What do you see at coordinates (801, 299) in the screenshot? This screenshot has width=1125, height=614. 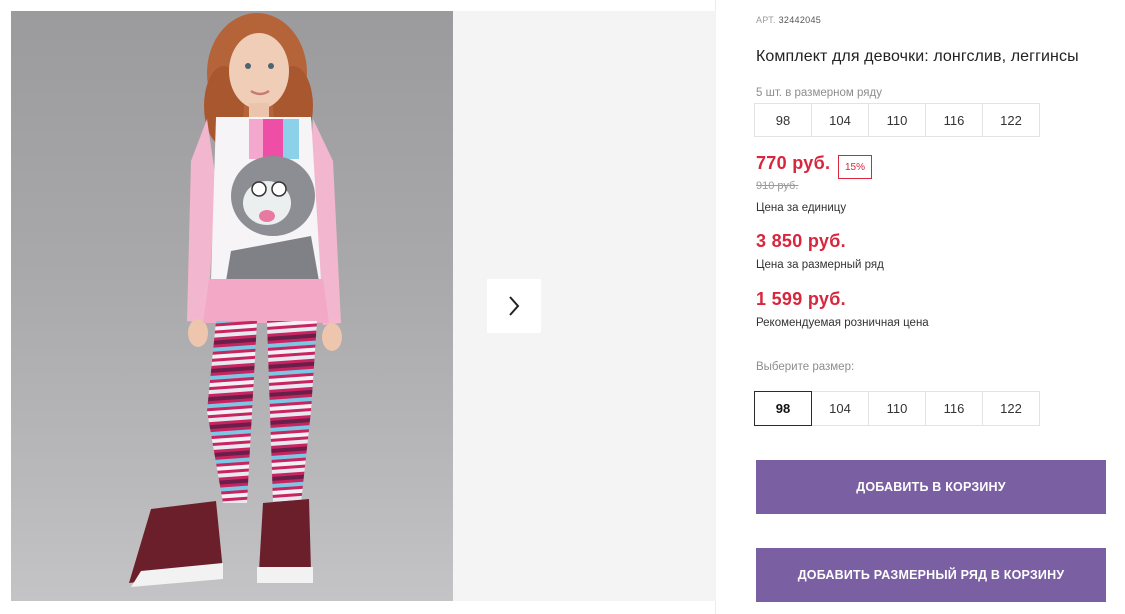 I see `retail-price: 1 599 руб.` at bounding box center [801, 299].